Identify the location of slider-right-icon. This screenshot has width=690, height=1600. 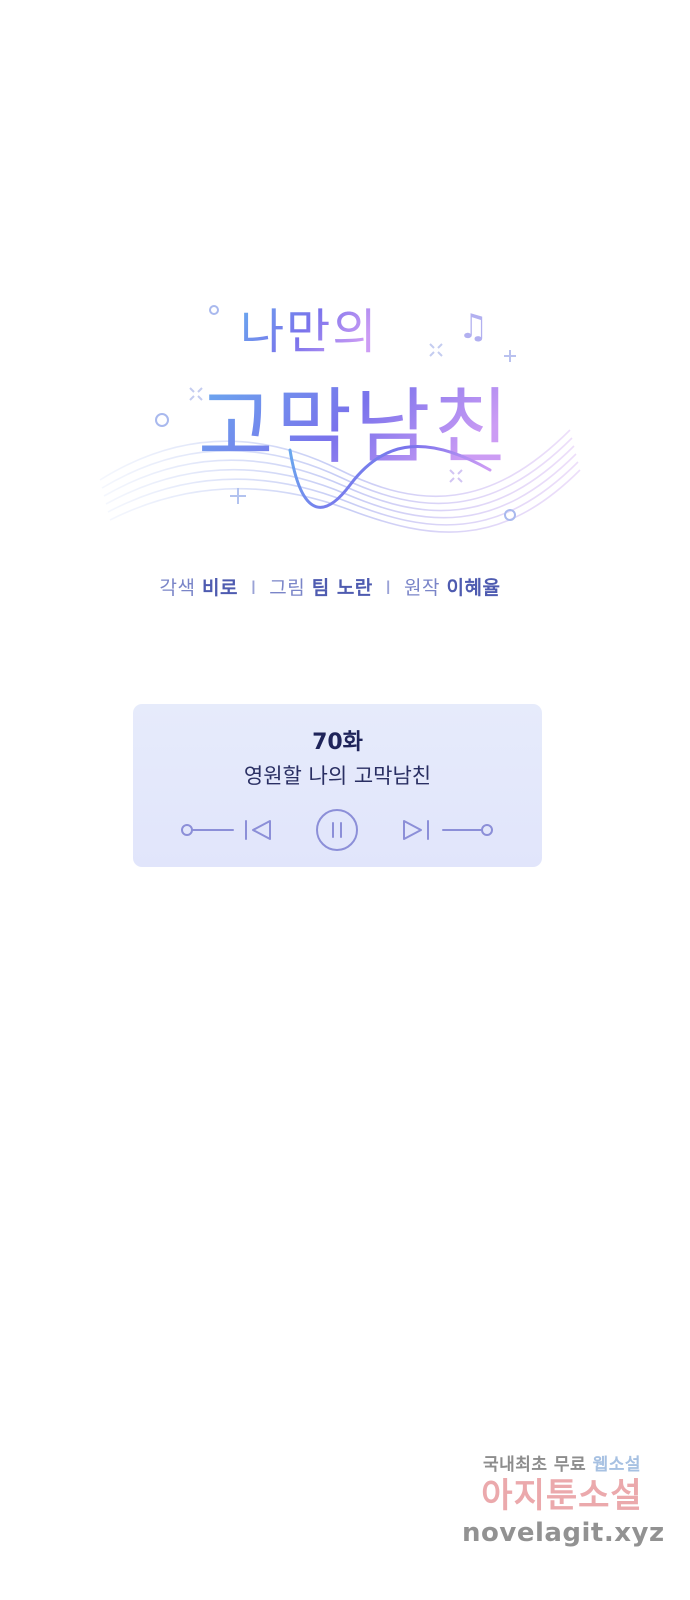
(467, 830).